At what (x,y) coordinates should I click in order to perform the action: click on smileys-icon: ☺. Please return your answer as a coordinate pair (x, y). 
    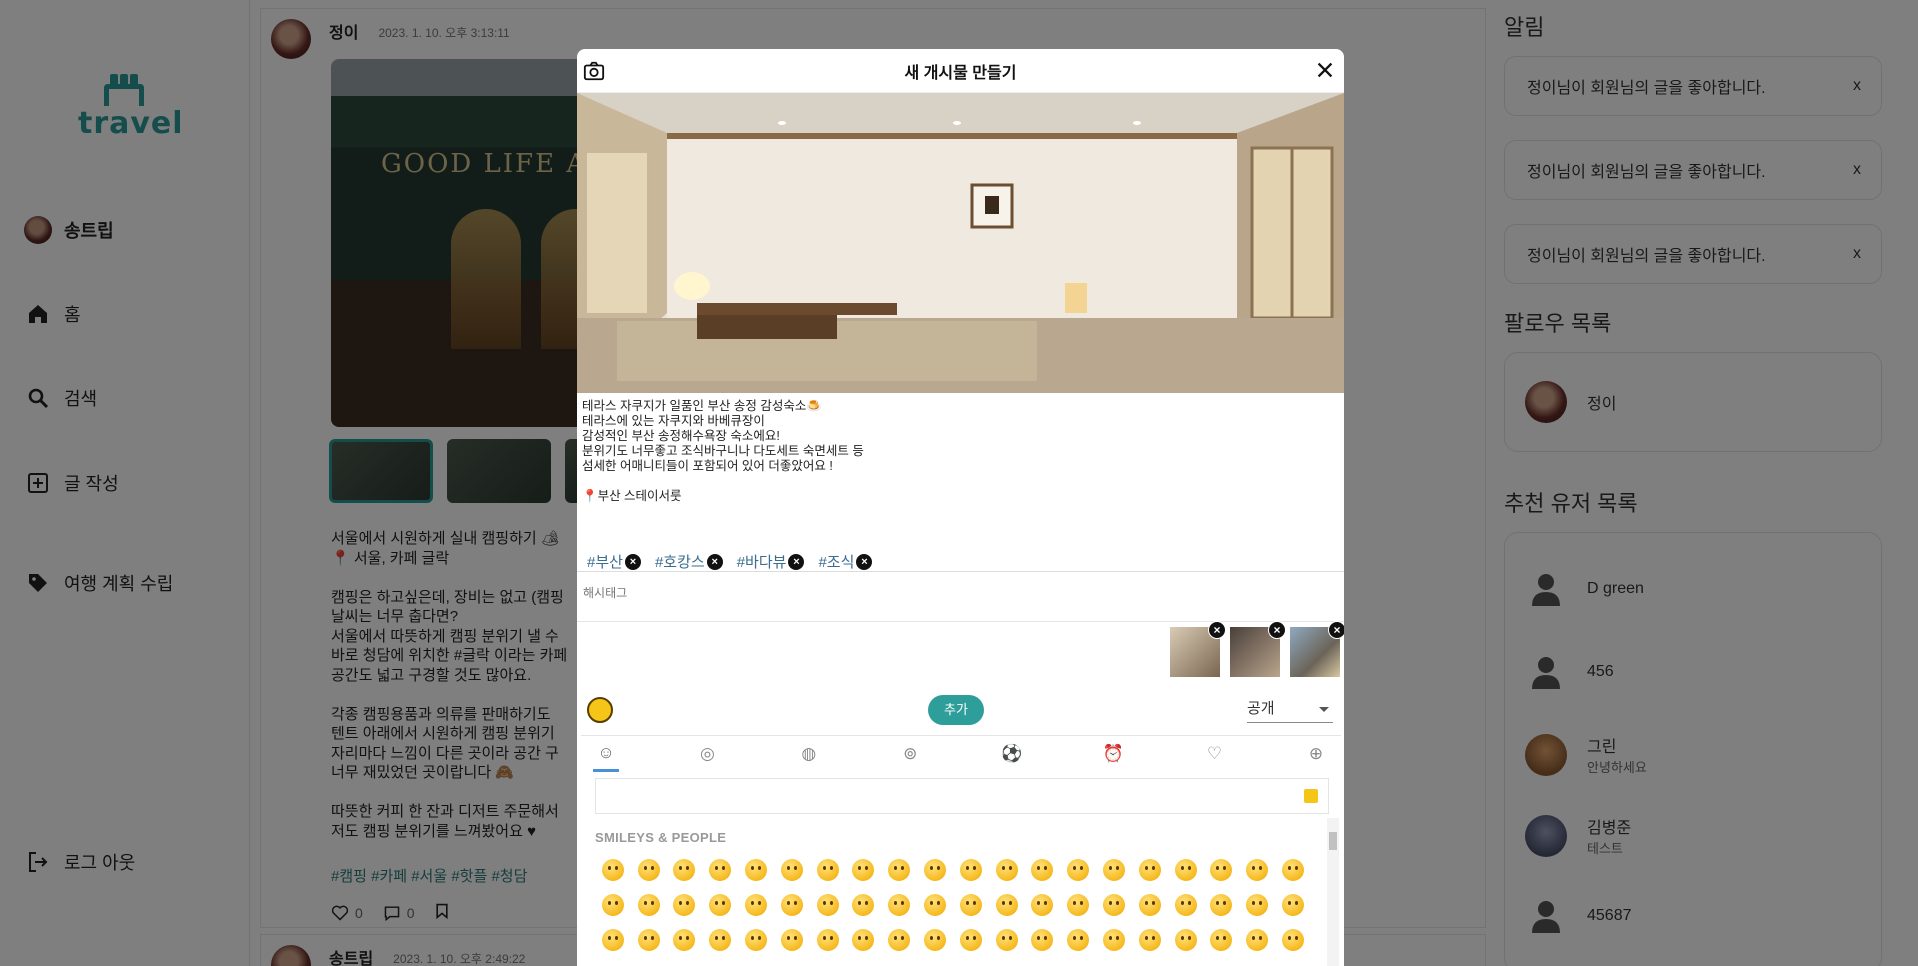
    Looking at the image, I should click on (606, 754).